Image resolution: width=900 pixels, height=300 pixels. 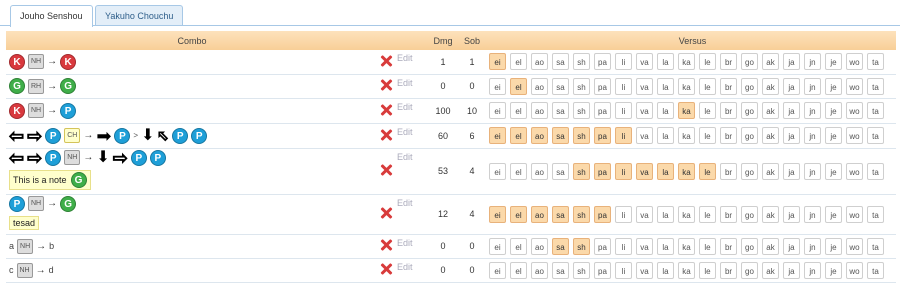 I want to click on tab-jouho-senshou: Jouho Senshou, so click(x=51, y=16).